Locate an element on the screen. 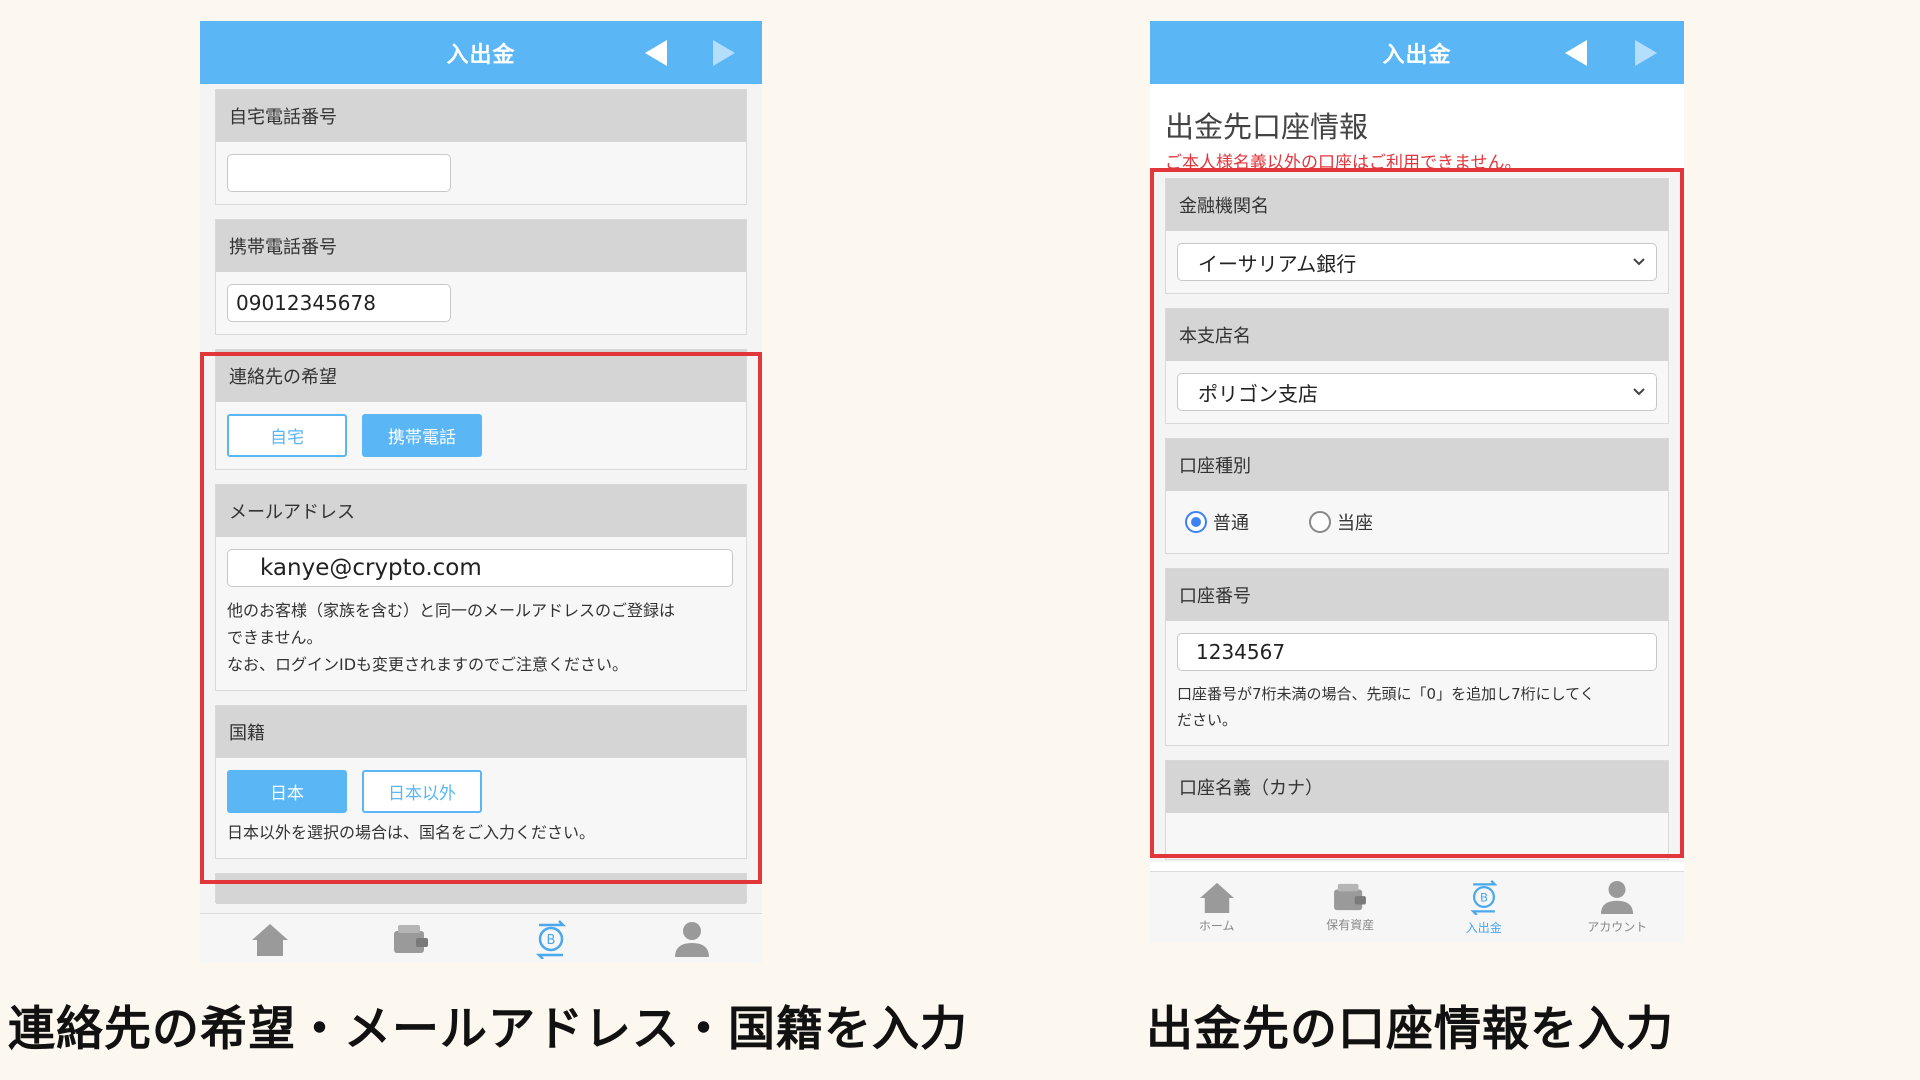 Image resolution: width=1920 pixels, height=1080 pixels. radio-unchecked-icon is located at coordinates (1320, 522).